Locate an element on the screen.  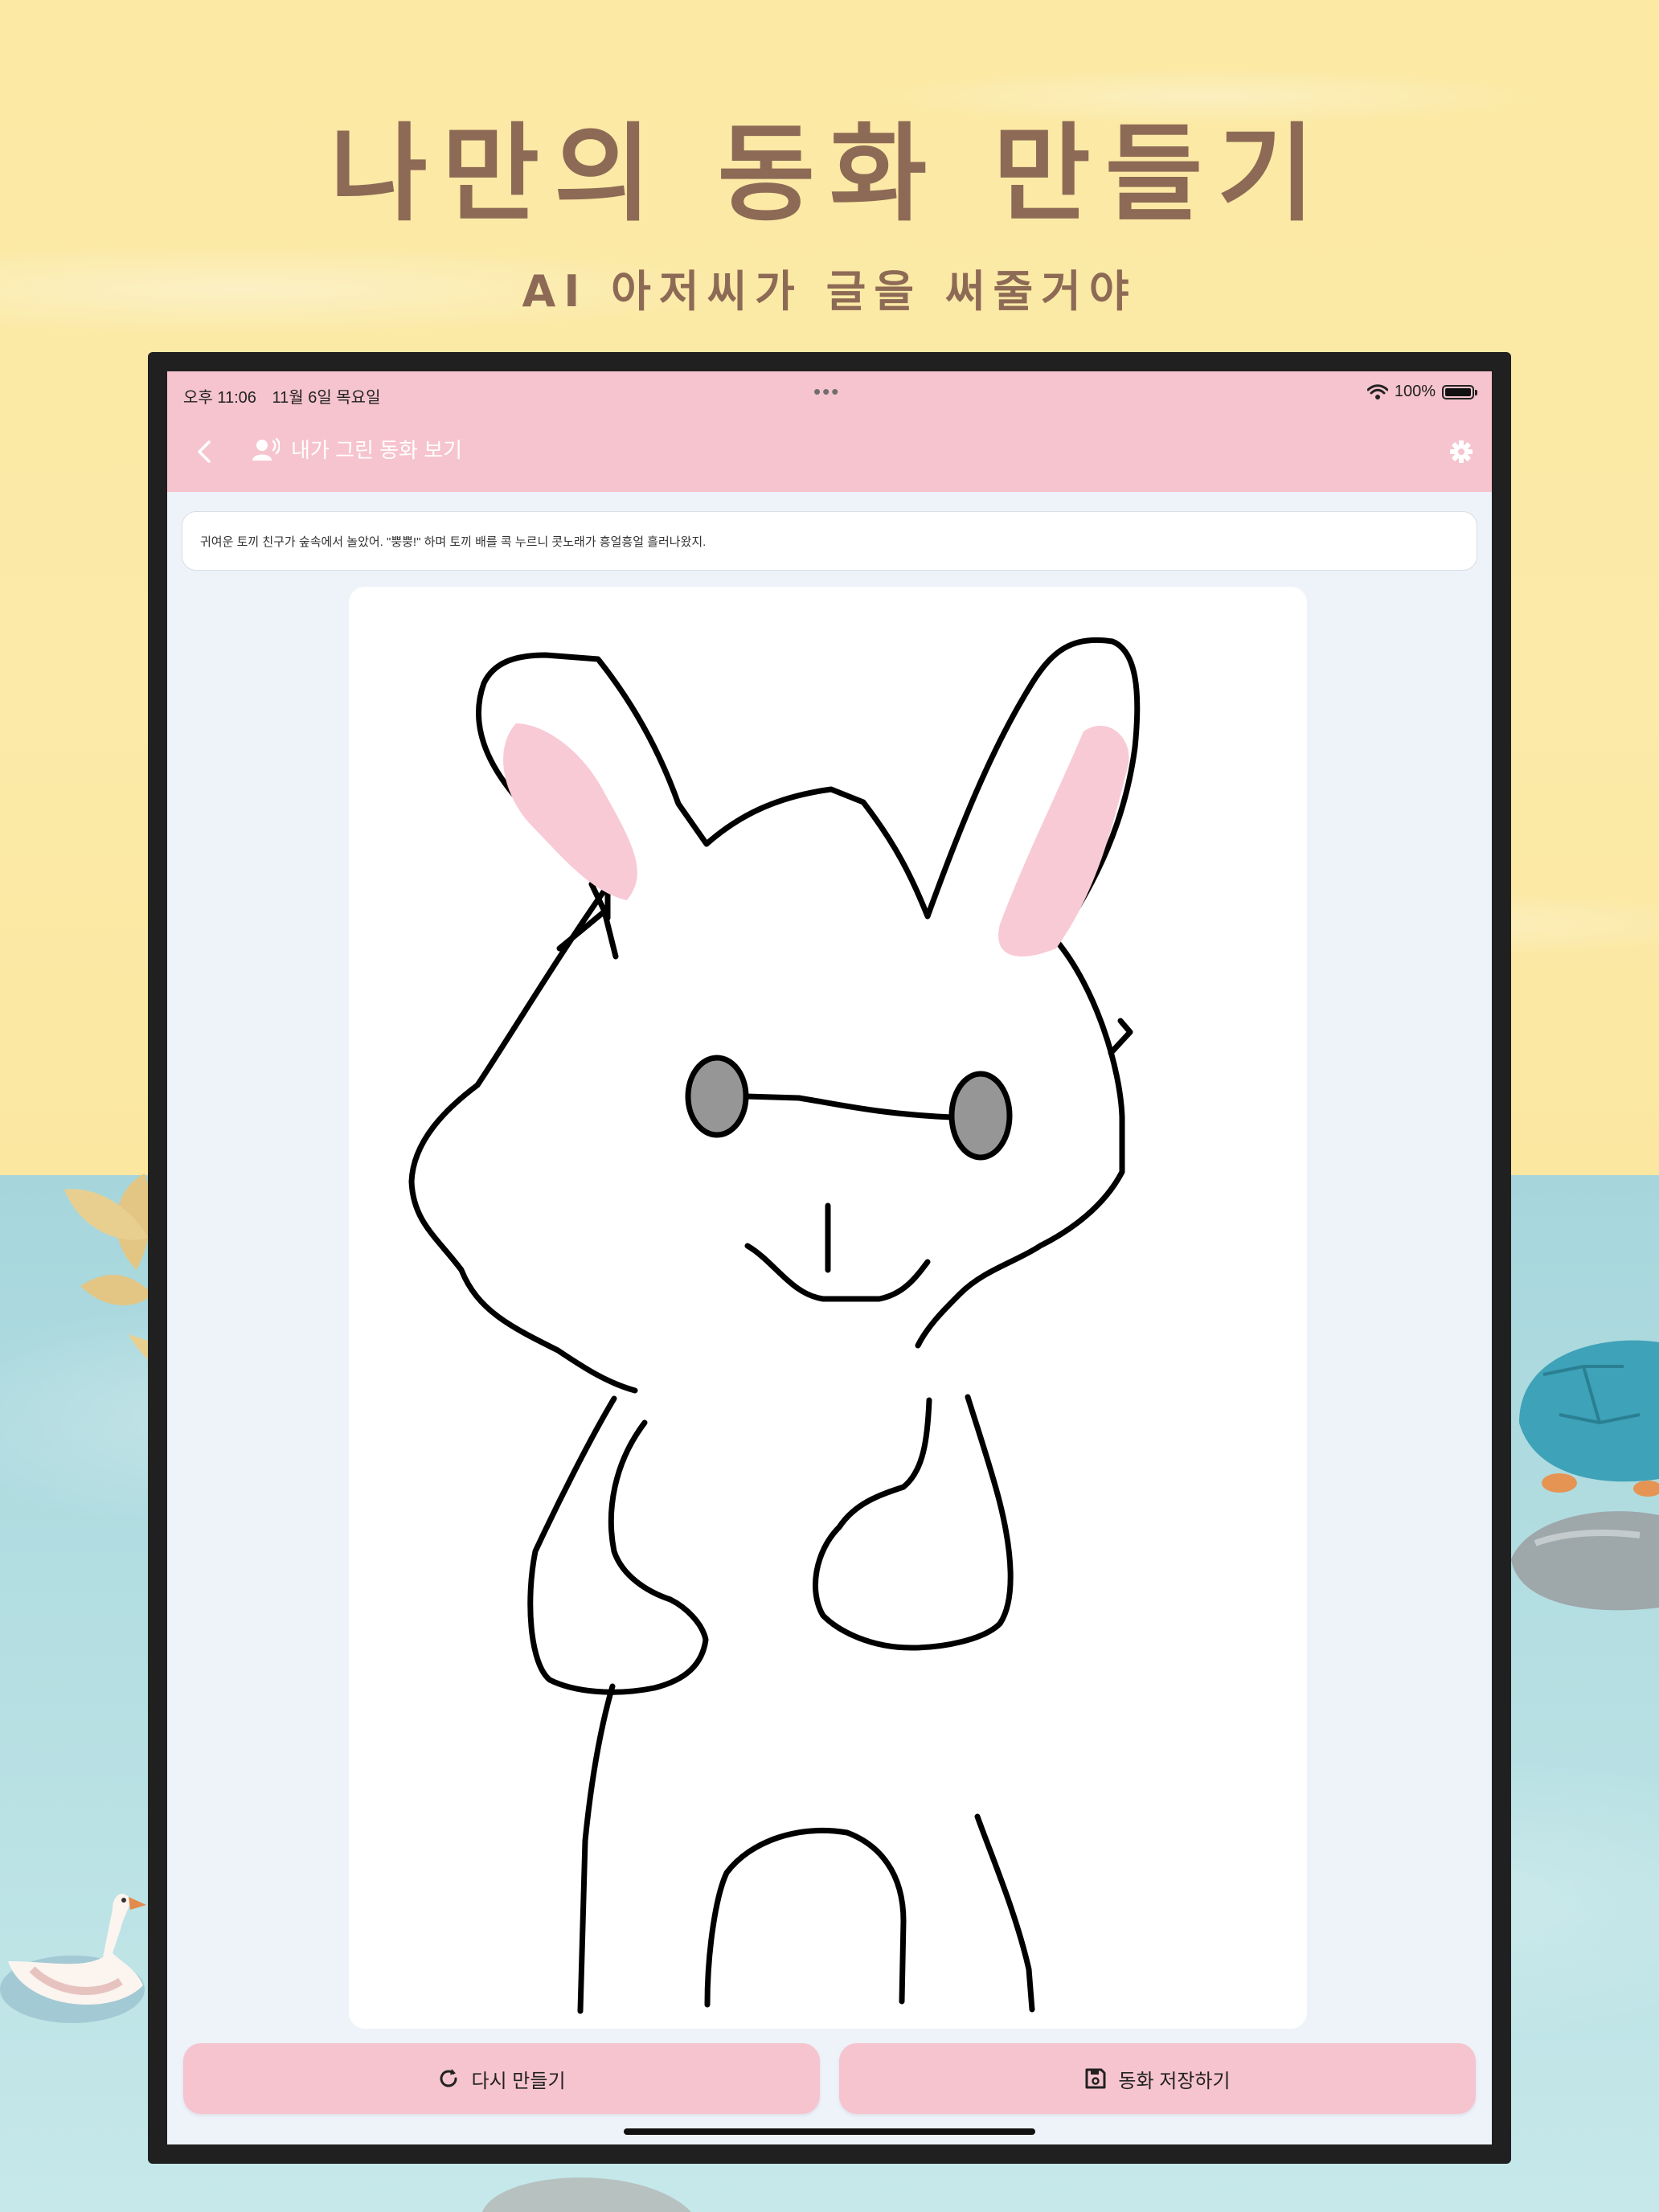
chevron-left-icon is located at coordinates (204, 452).